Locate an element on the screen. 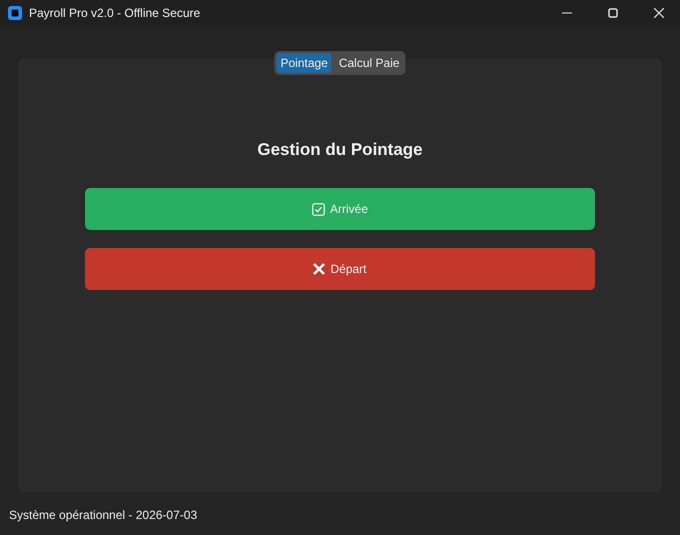 This screenshot has height=535, width=680. app-icon is located at coordinates (15, 13).